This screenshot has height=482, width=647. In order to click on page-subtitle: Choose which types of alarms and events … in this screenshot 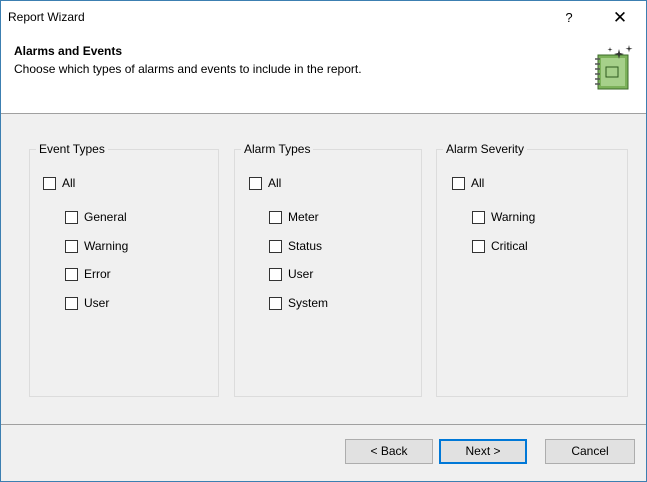, I will do `click(188, 69)`.